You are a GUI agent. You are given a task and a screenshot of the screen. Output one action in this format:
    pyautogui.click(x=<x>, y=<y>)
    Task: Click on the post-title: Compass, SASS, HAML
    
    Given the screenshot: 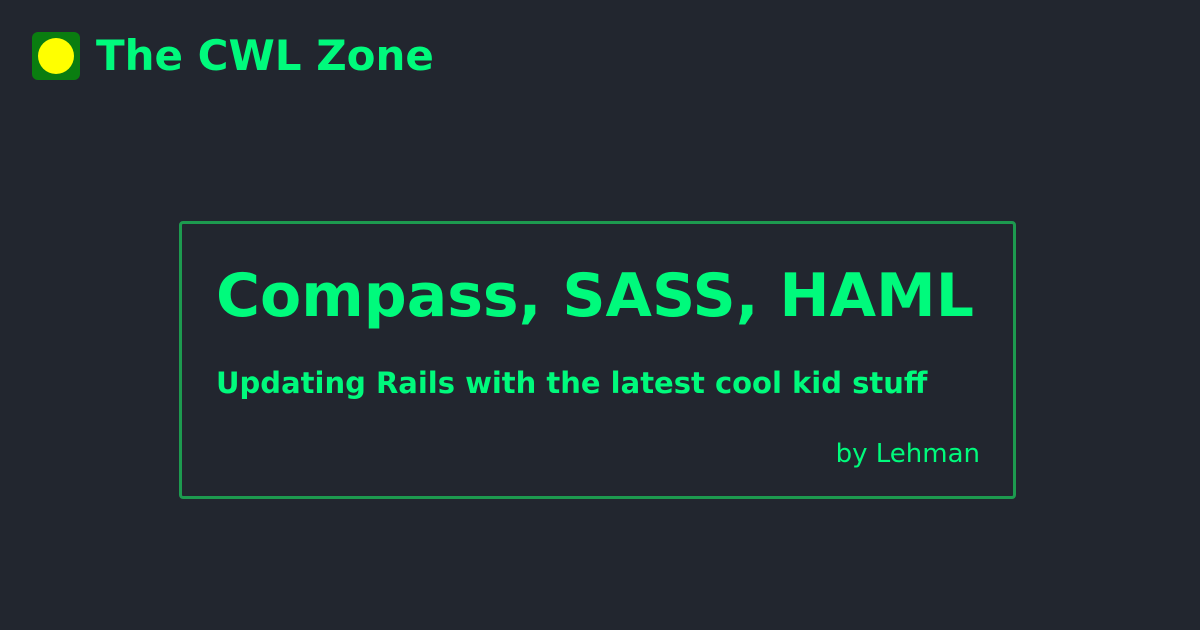 What is the action you would take?
    pyautogui.click(x=595, y=296)
    